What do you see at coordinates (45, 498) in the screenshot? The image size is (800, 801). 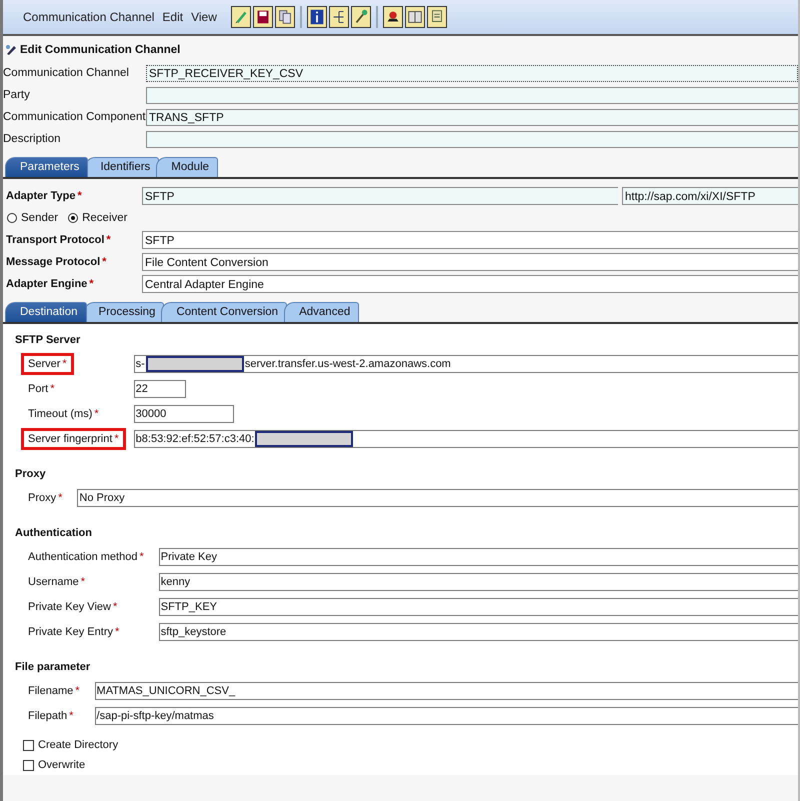 I see `field-label: Proxy *` at bounding box center [45, 498].